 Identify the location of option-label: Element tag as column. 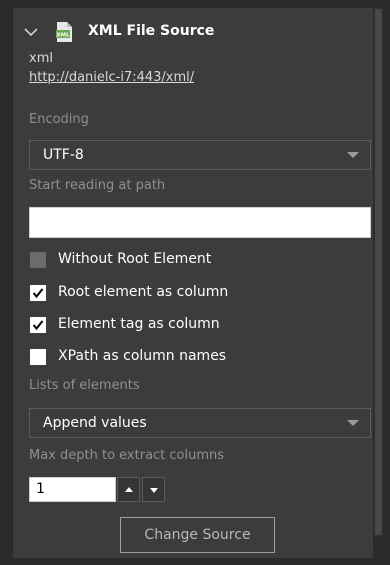
(139, 324).